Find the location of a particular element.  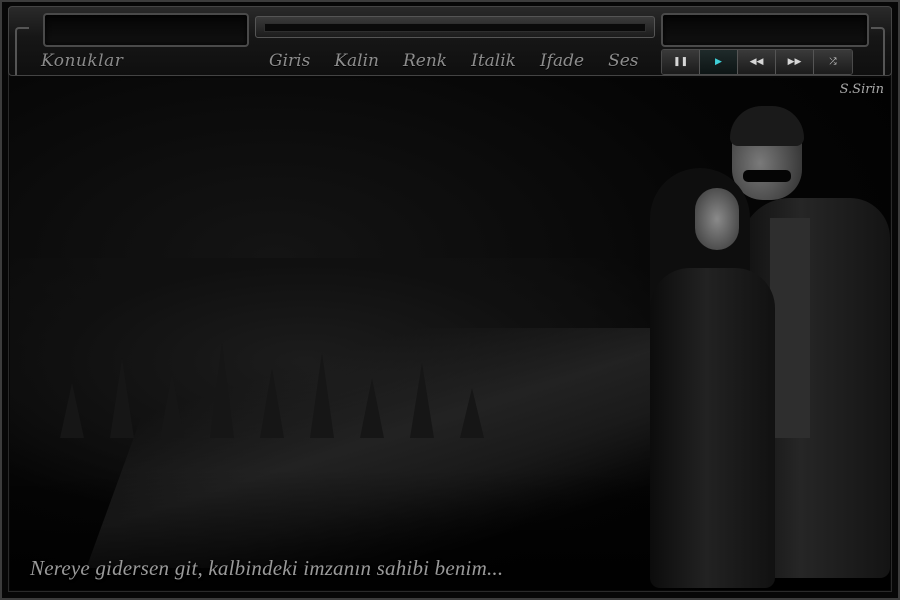

menu-item-ses: Ses is located at coordinates (623, 61).